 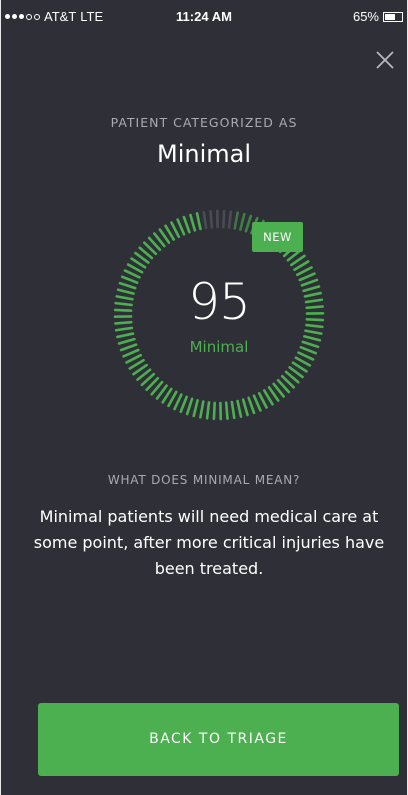 I want to click on category-title: Minimal, so click(x=203, y=154).